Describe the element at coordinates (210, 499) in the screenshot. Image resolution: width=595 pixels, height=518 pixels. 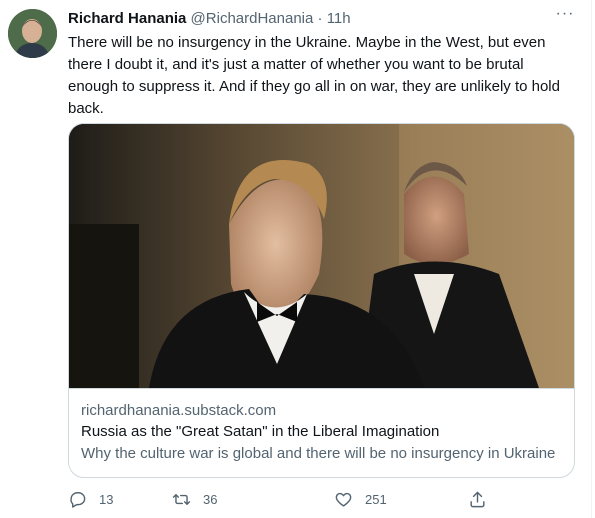
I see `retweet-count: 36` at that location.